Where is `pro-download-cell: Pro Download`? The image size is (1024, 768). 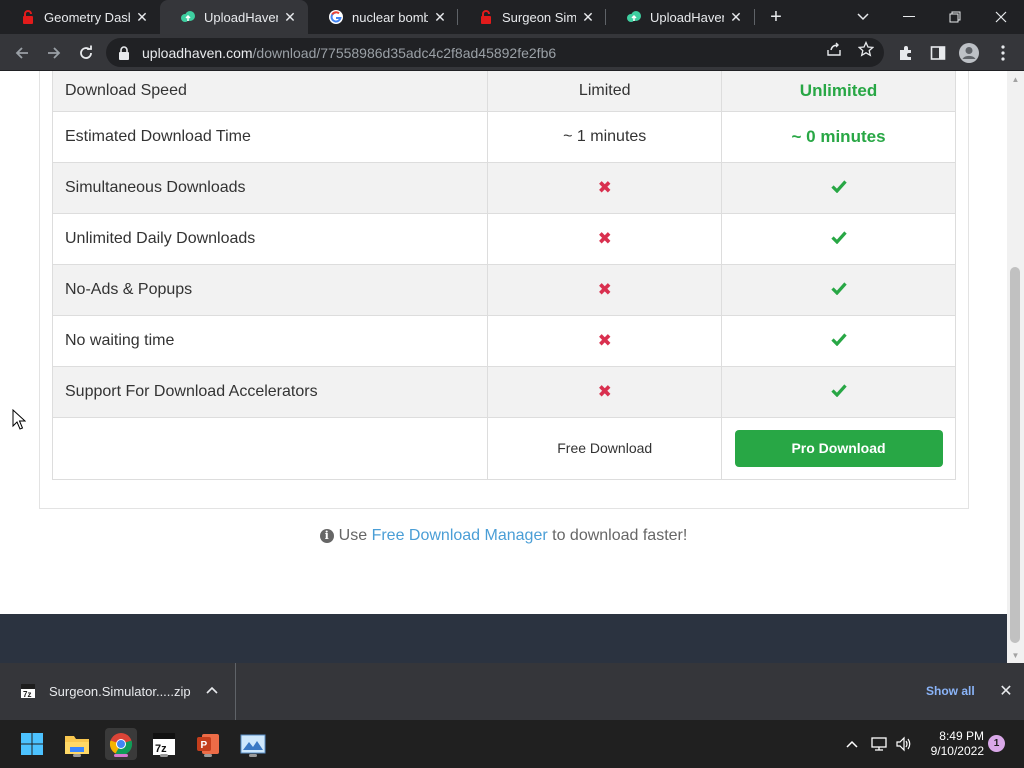
pro-download-cell: Pro Download is located at coordinates (838, 448).